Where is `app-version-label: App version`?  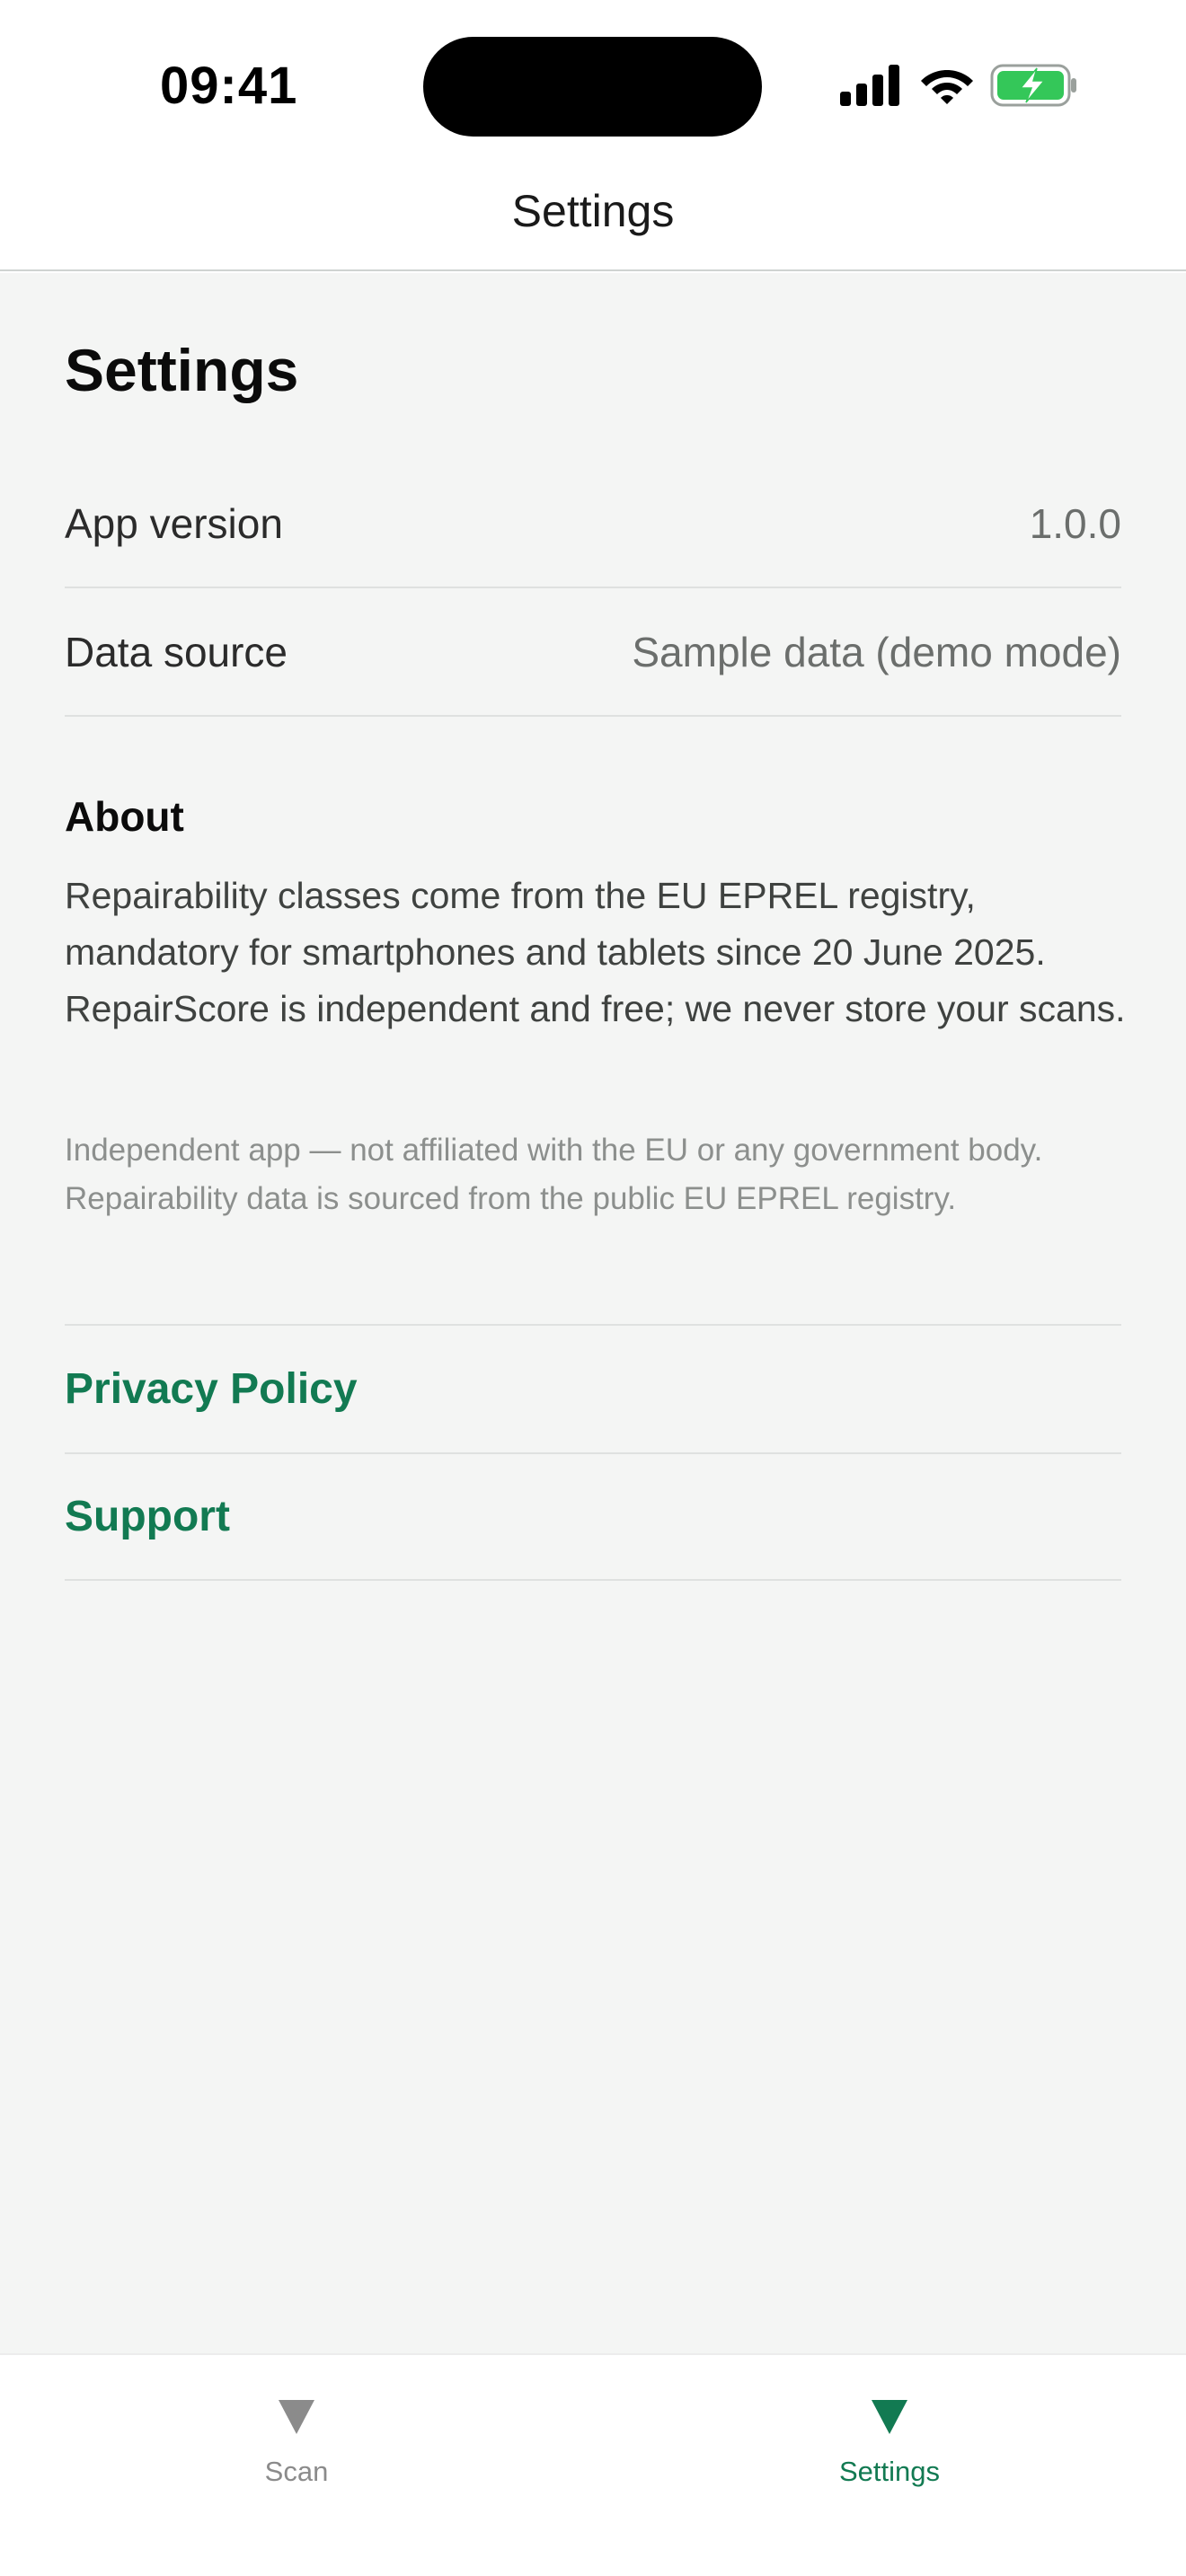 app-version-label: App version is located at coordinates (174, 523).